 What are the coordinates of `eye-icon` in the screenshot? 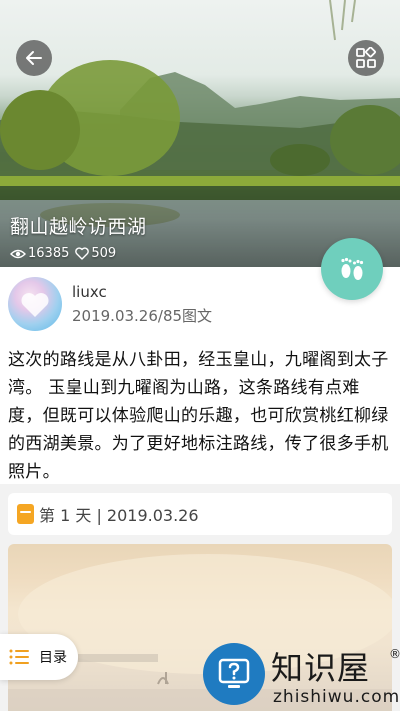 It's located at (18, 253).